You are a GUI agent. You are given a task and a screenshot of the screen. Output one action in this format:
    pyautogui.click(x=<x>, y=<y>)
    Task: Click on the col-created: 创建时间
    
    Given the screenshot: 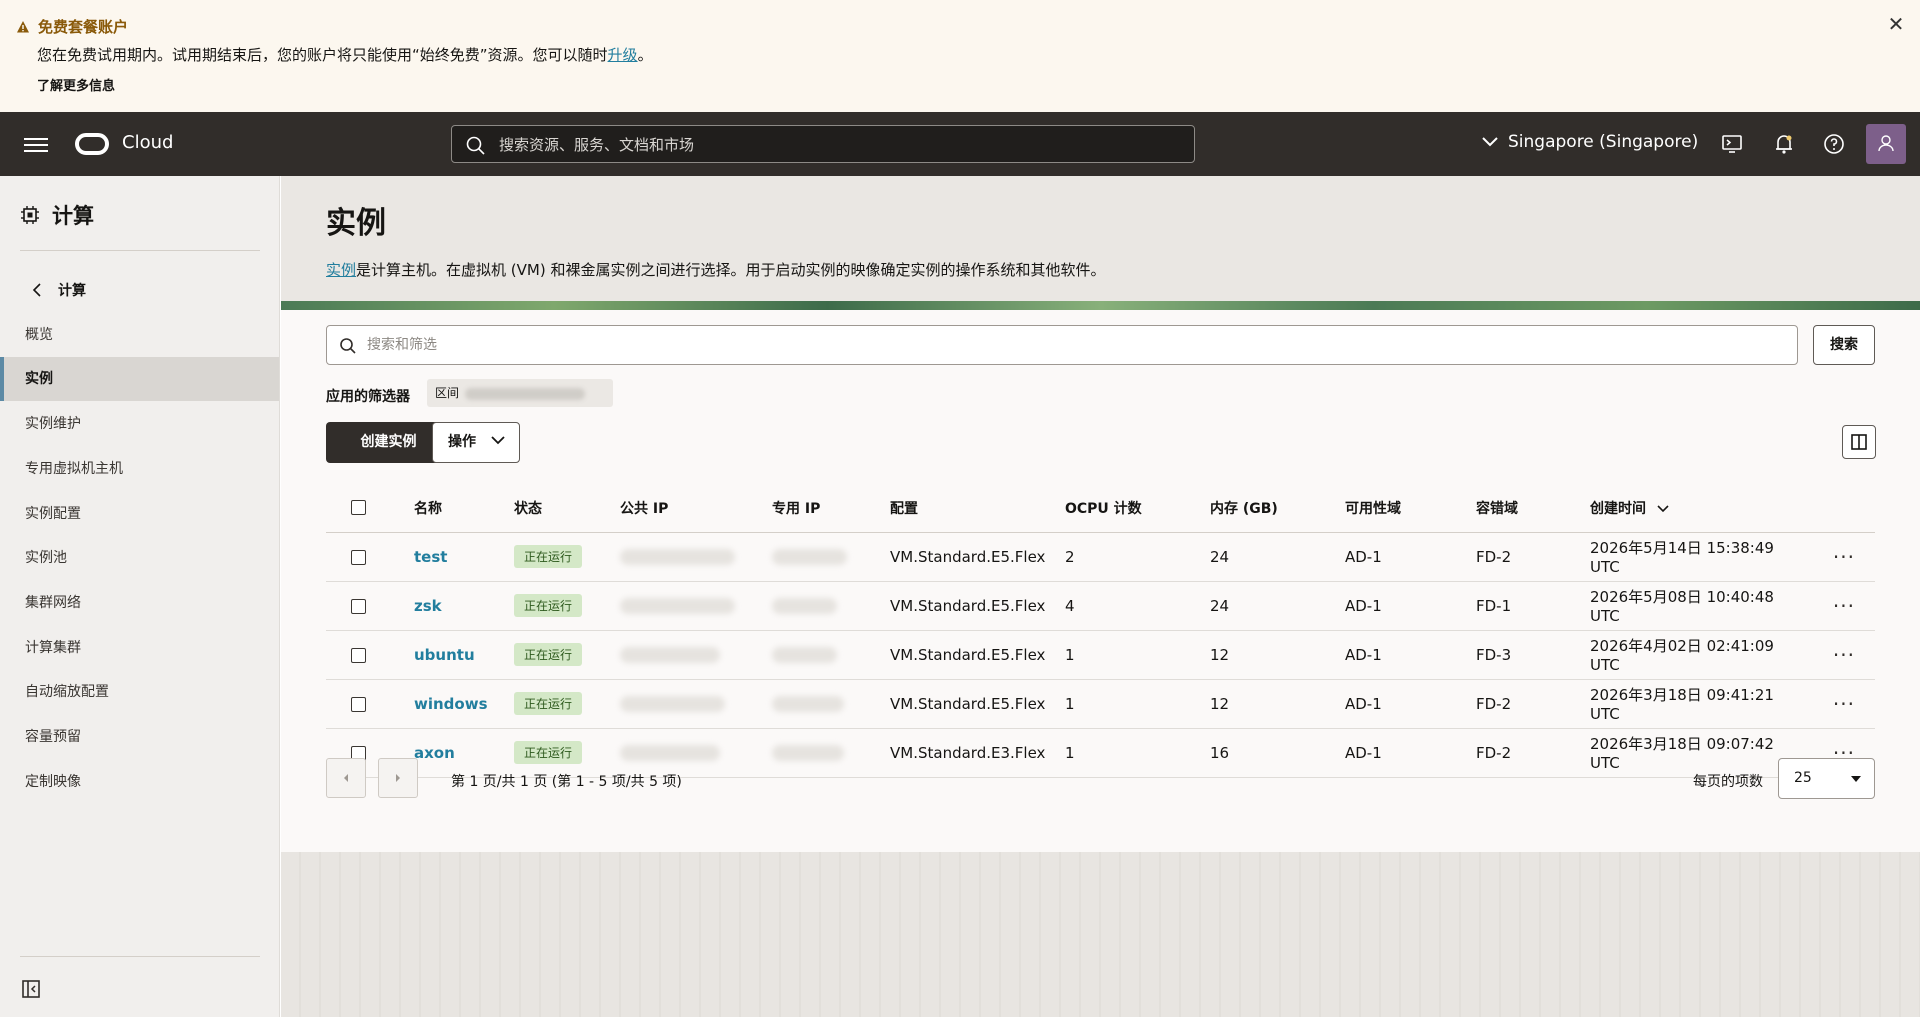 What is the action you would take?
    pyautogui.click(x=1695, y=508)
    